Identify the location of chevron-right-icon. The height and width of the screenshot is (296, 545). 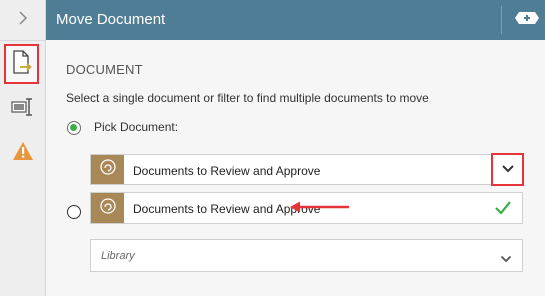
(23, 20).